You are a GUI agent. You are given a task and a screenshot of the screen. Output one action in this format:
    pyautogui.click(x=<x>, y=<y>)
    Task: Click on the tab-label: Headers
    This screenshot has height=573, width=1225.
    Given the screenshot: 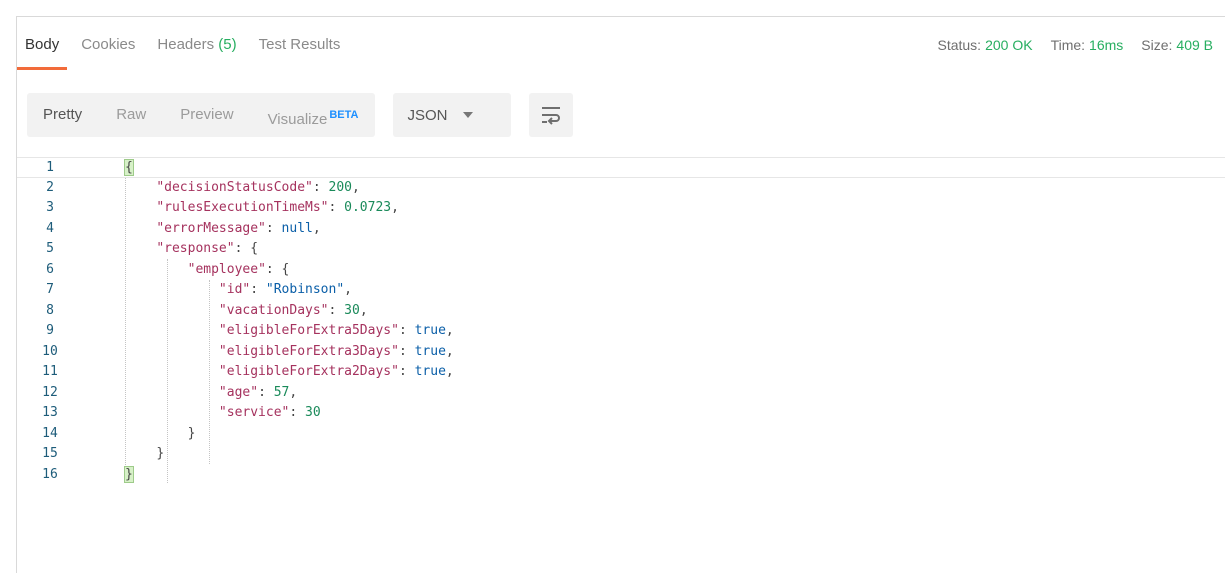 What is the action you would take?
    pyautogui.click(x=186, y=44)
    